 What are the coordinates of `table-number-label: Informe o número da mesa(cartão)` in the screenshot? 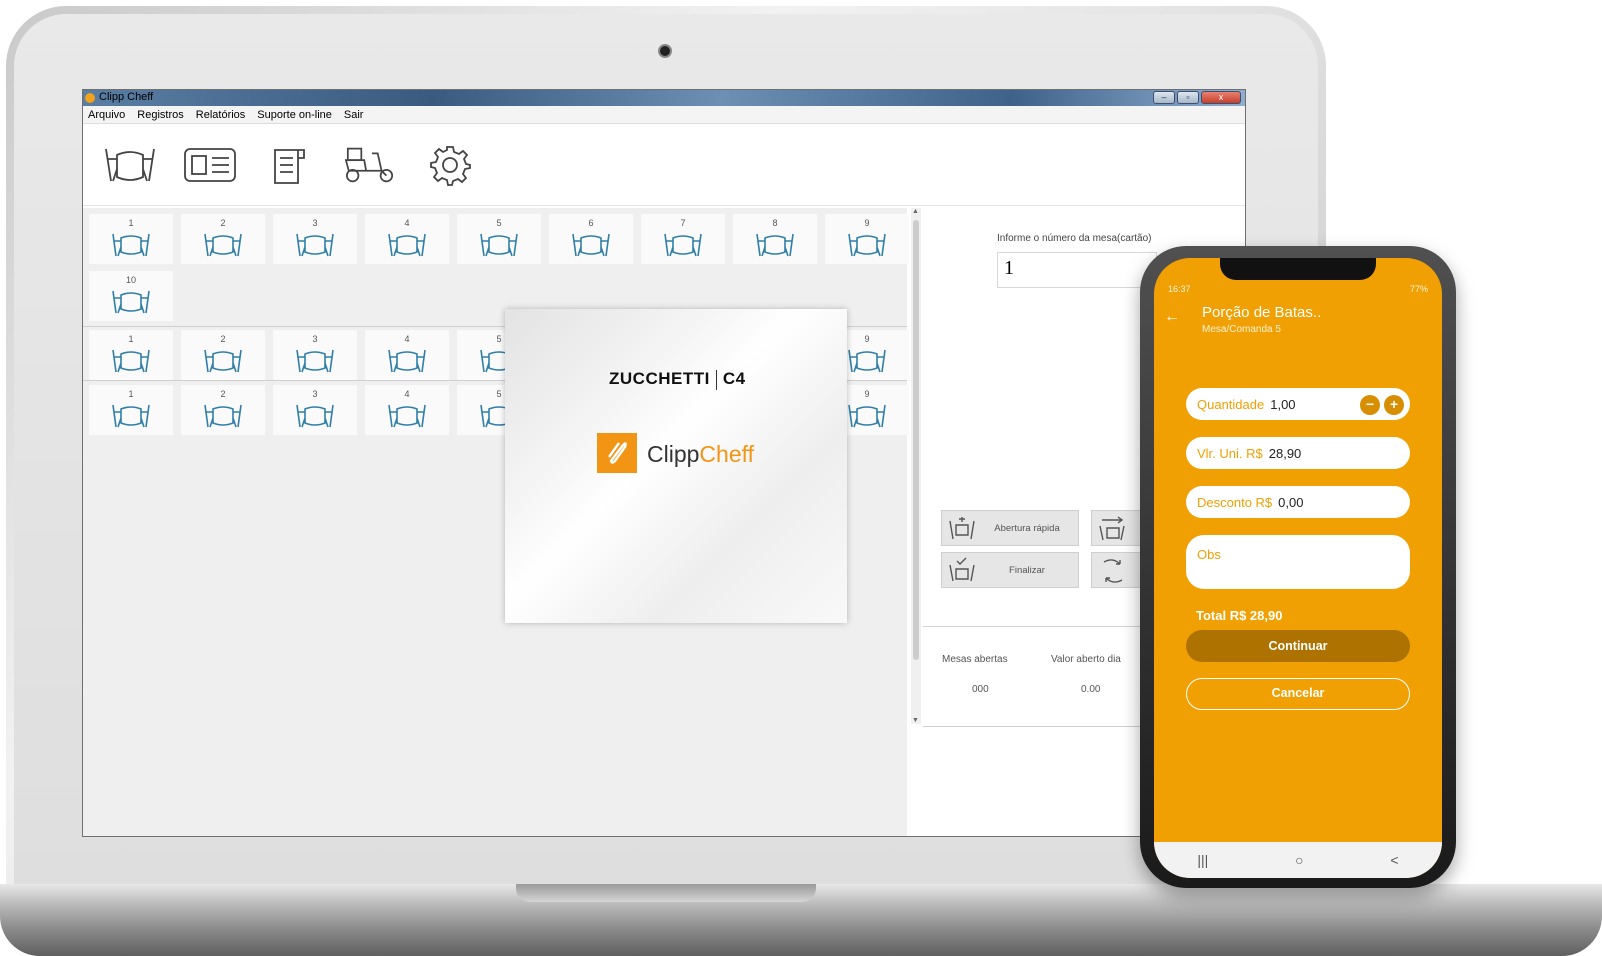 It's located at (1074, 238).